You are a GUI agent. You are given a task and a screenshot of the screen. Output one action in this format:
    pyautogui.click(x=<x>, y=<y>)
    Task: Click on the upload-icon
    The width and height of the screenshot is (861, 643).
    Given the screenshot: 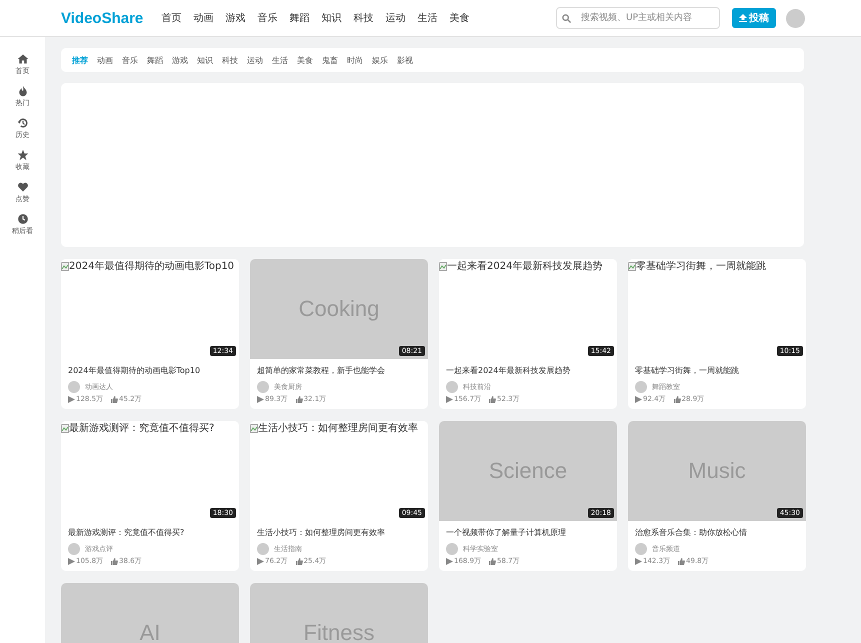 What is the action you would take?
    pyautogui.click(x=743, y=18)
    